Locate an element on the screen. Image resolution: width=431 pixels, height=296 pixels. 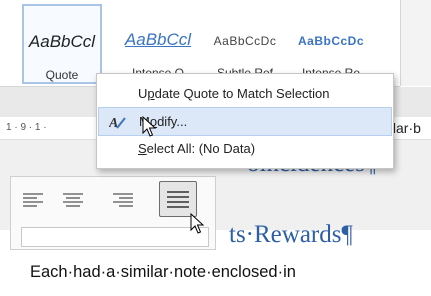
justify-icon is located at coordinates (178, 199).